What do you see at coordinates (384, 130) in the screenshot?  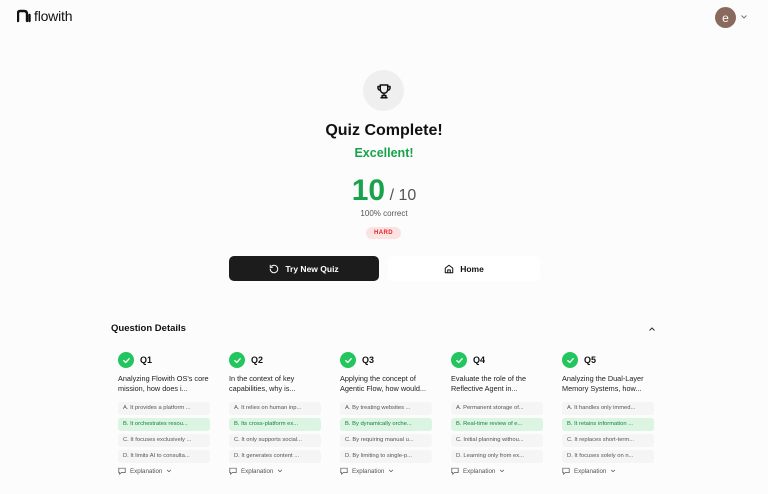 I see `result-title: Quiz Complete!` at bounding box center [384, 130].